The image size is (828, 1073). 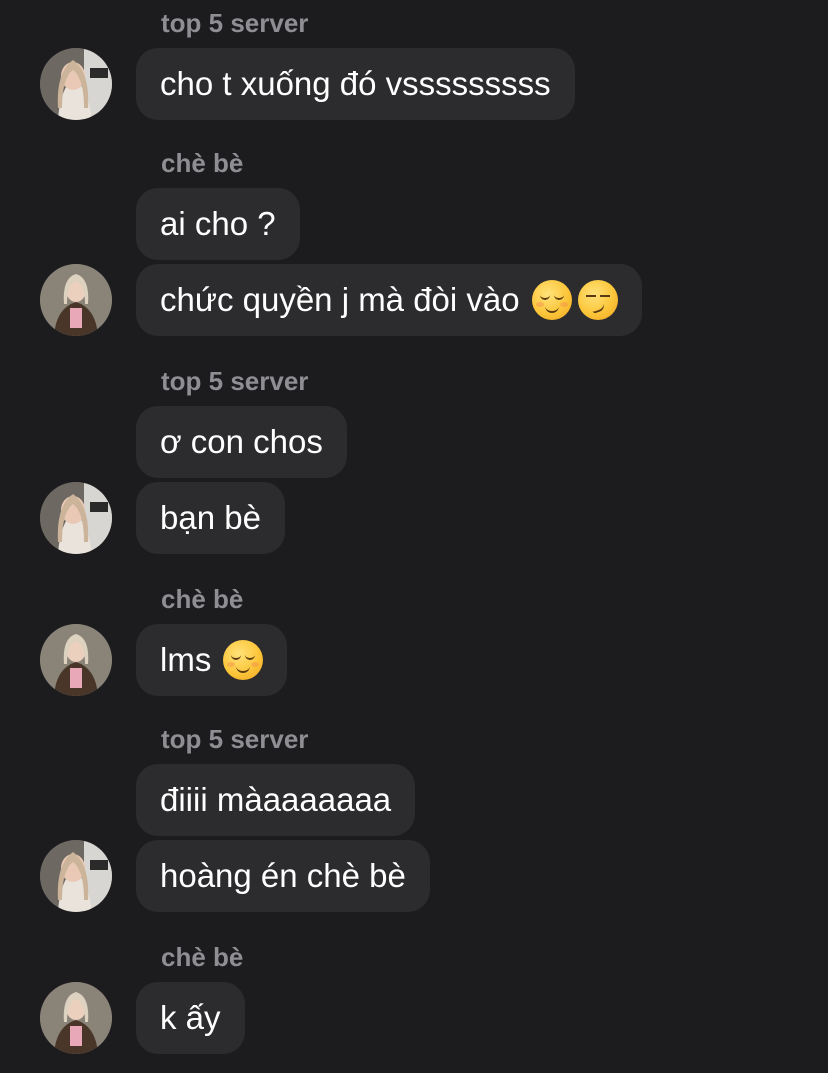 What do you see at coordinates (597, 300) in the screenshot?
I see `smirking-face-emoji` at bounding box center [597, 300].